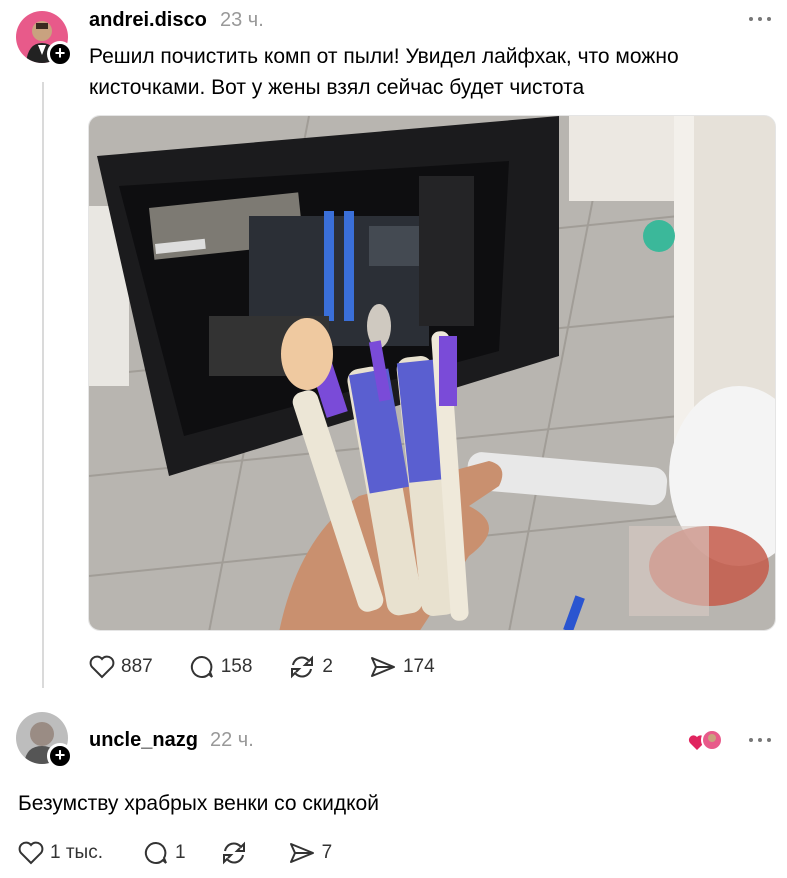 This screenshot has width=787, height=878. I want to click on author-liked-icon, so click(706, 741).